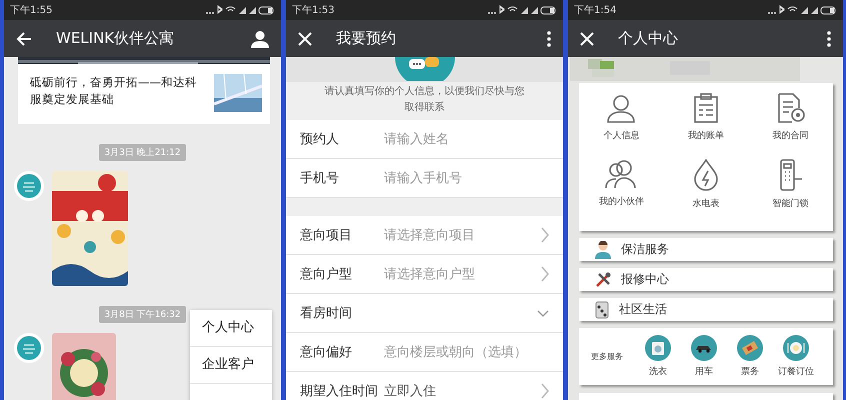 This screenshot has height=400, width=846. I want to click on timestamp: 3月3日 晚上21:12, so click(142, 152).